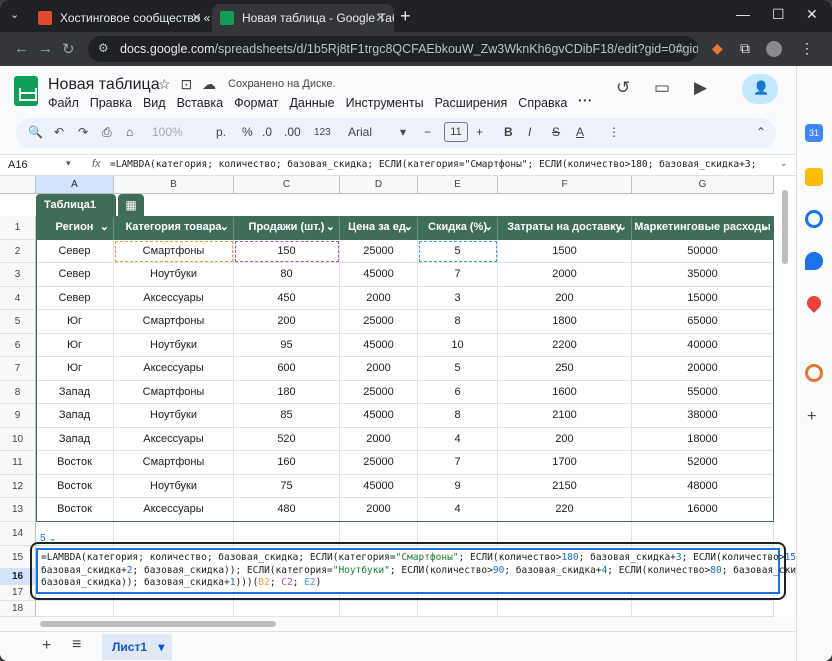 This screenshot has width=832, height=661. Describe the element at coordinates (287, 416) in the screenshot. I see `table-cell: 85` at that location.